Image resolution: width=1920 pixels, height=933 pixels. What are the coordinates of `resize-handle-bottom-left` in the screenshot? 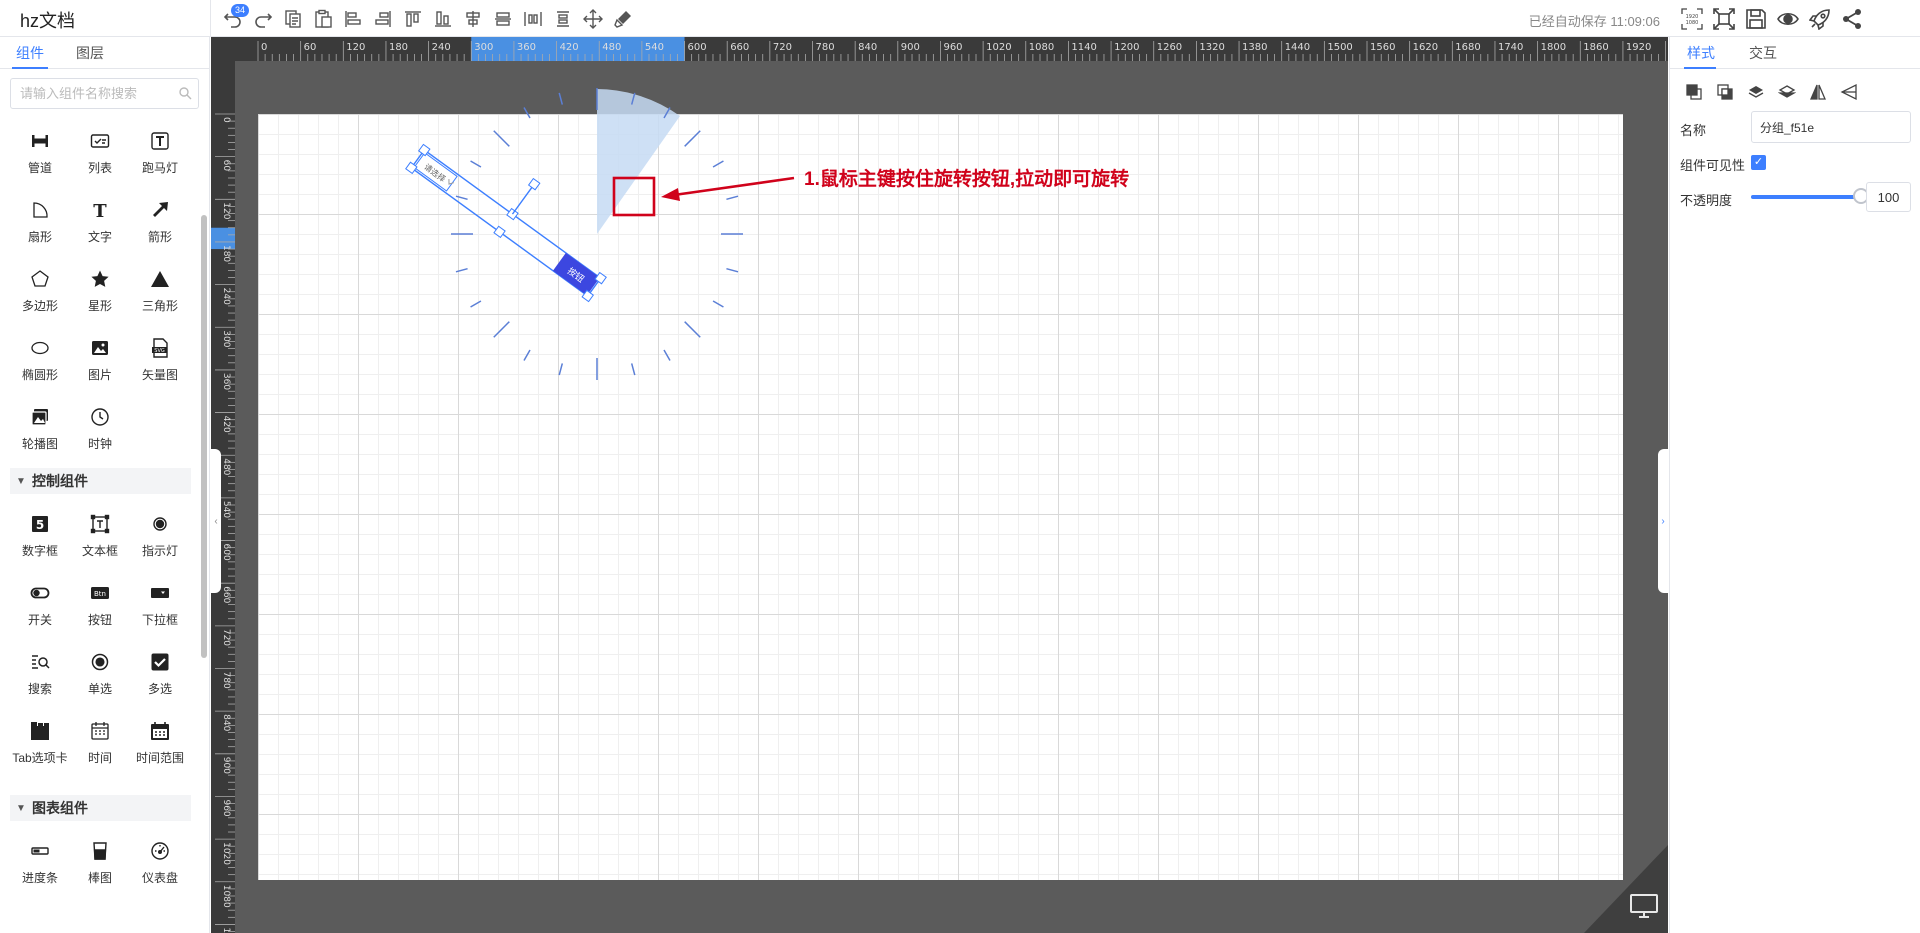 It's located at (411, 168).